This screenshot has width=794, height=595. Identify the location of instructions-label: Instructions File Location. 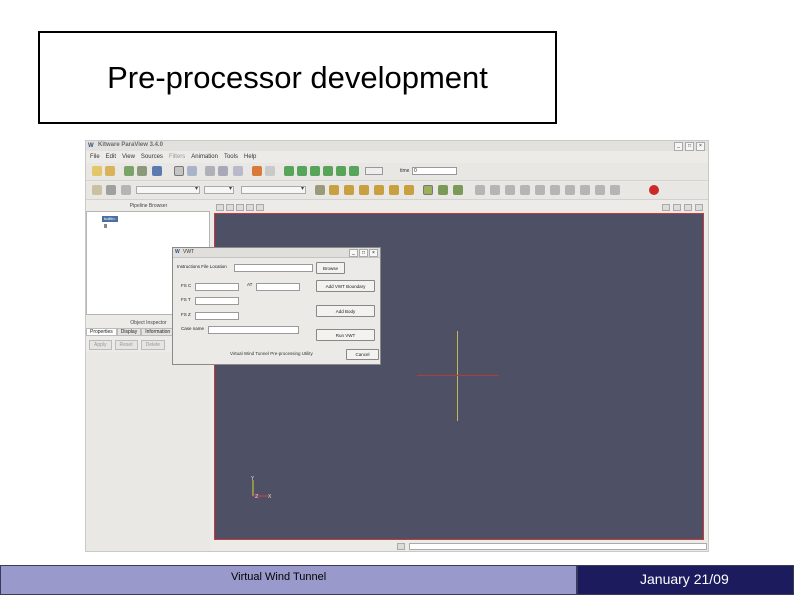
(202, 266).